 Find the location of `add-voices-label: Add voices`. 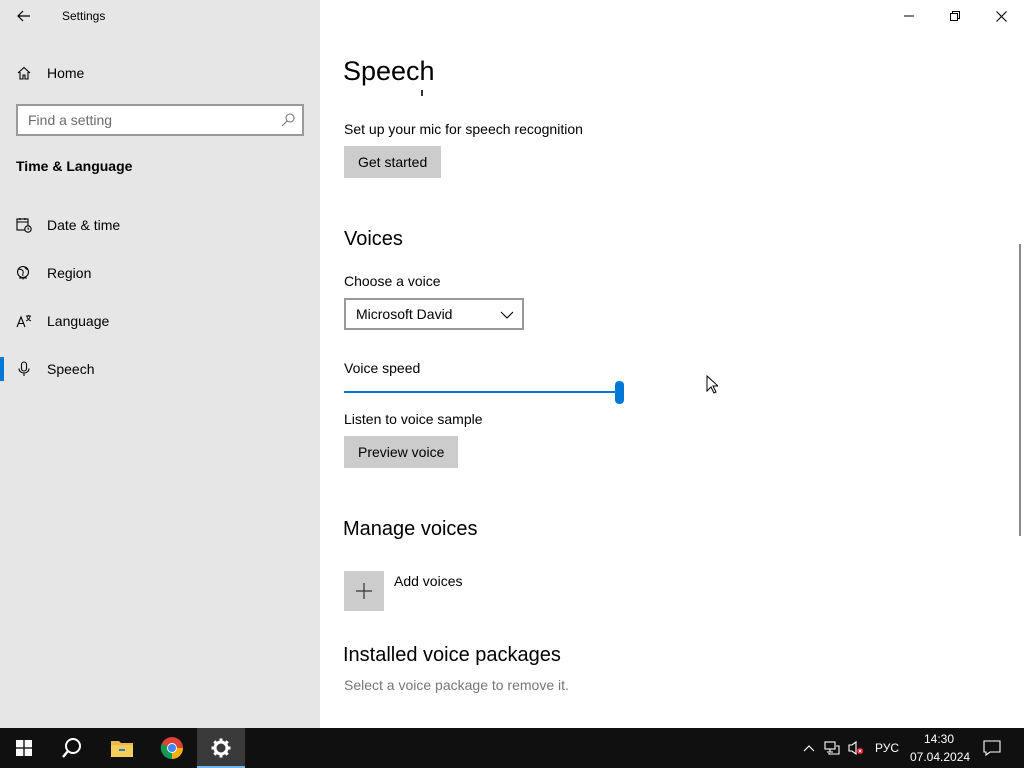

add-voices-label: Add voices is located at coordinates (428, 581).